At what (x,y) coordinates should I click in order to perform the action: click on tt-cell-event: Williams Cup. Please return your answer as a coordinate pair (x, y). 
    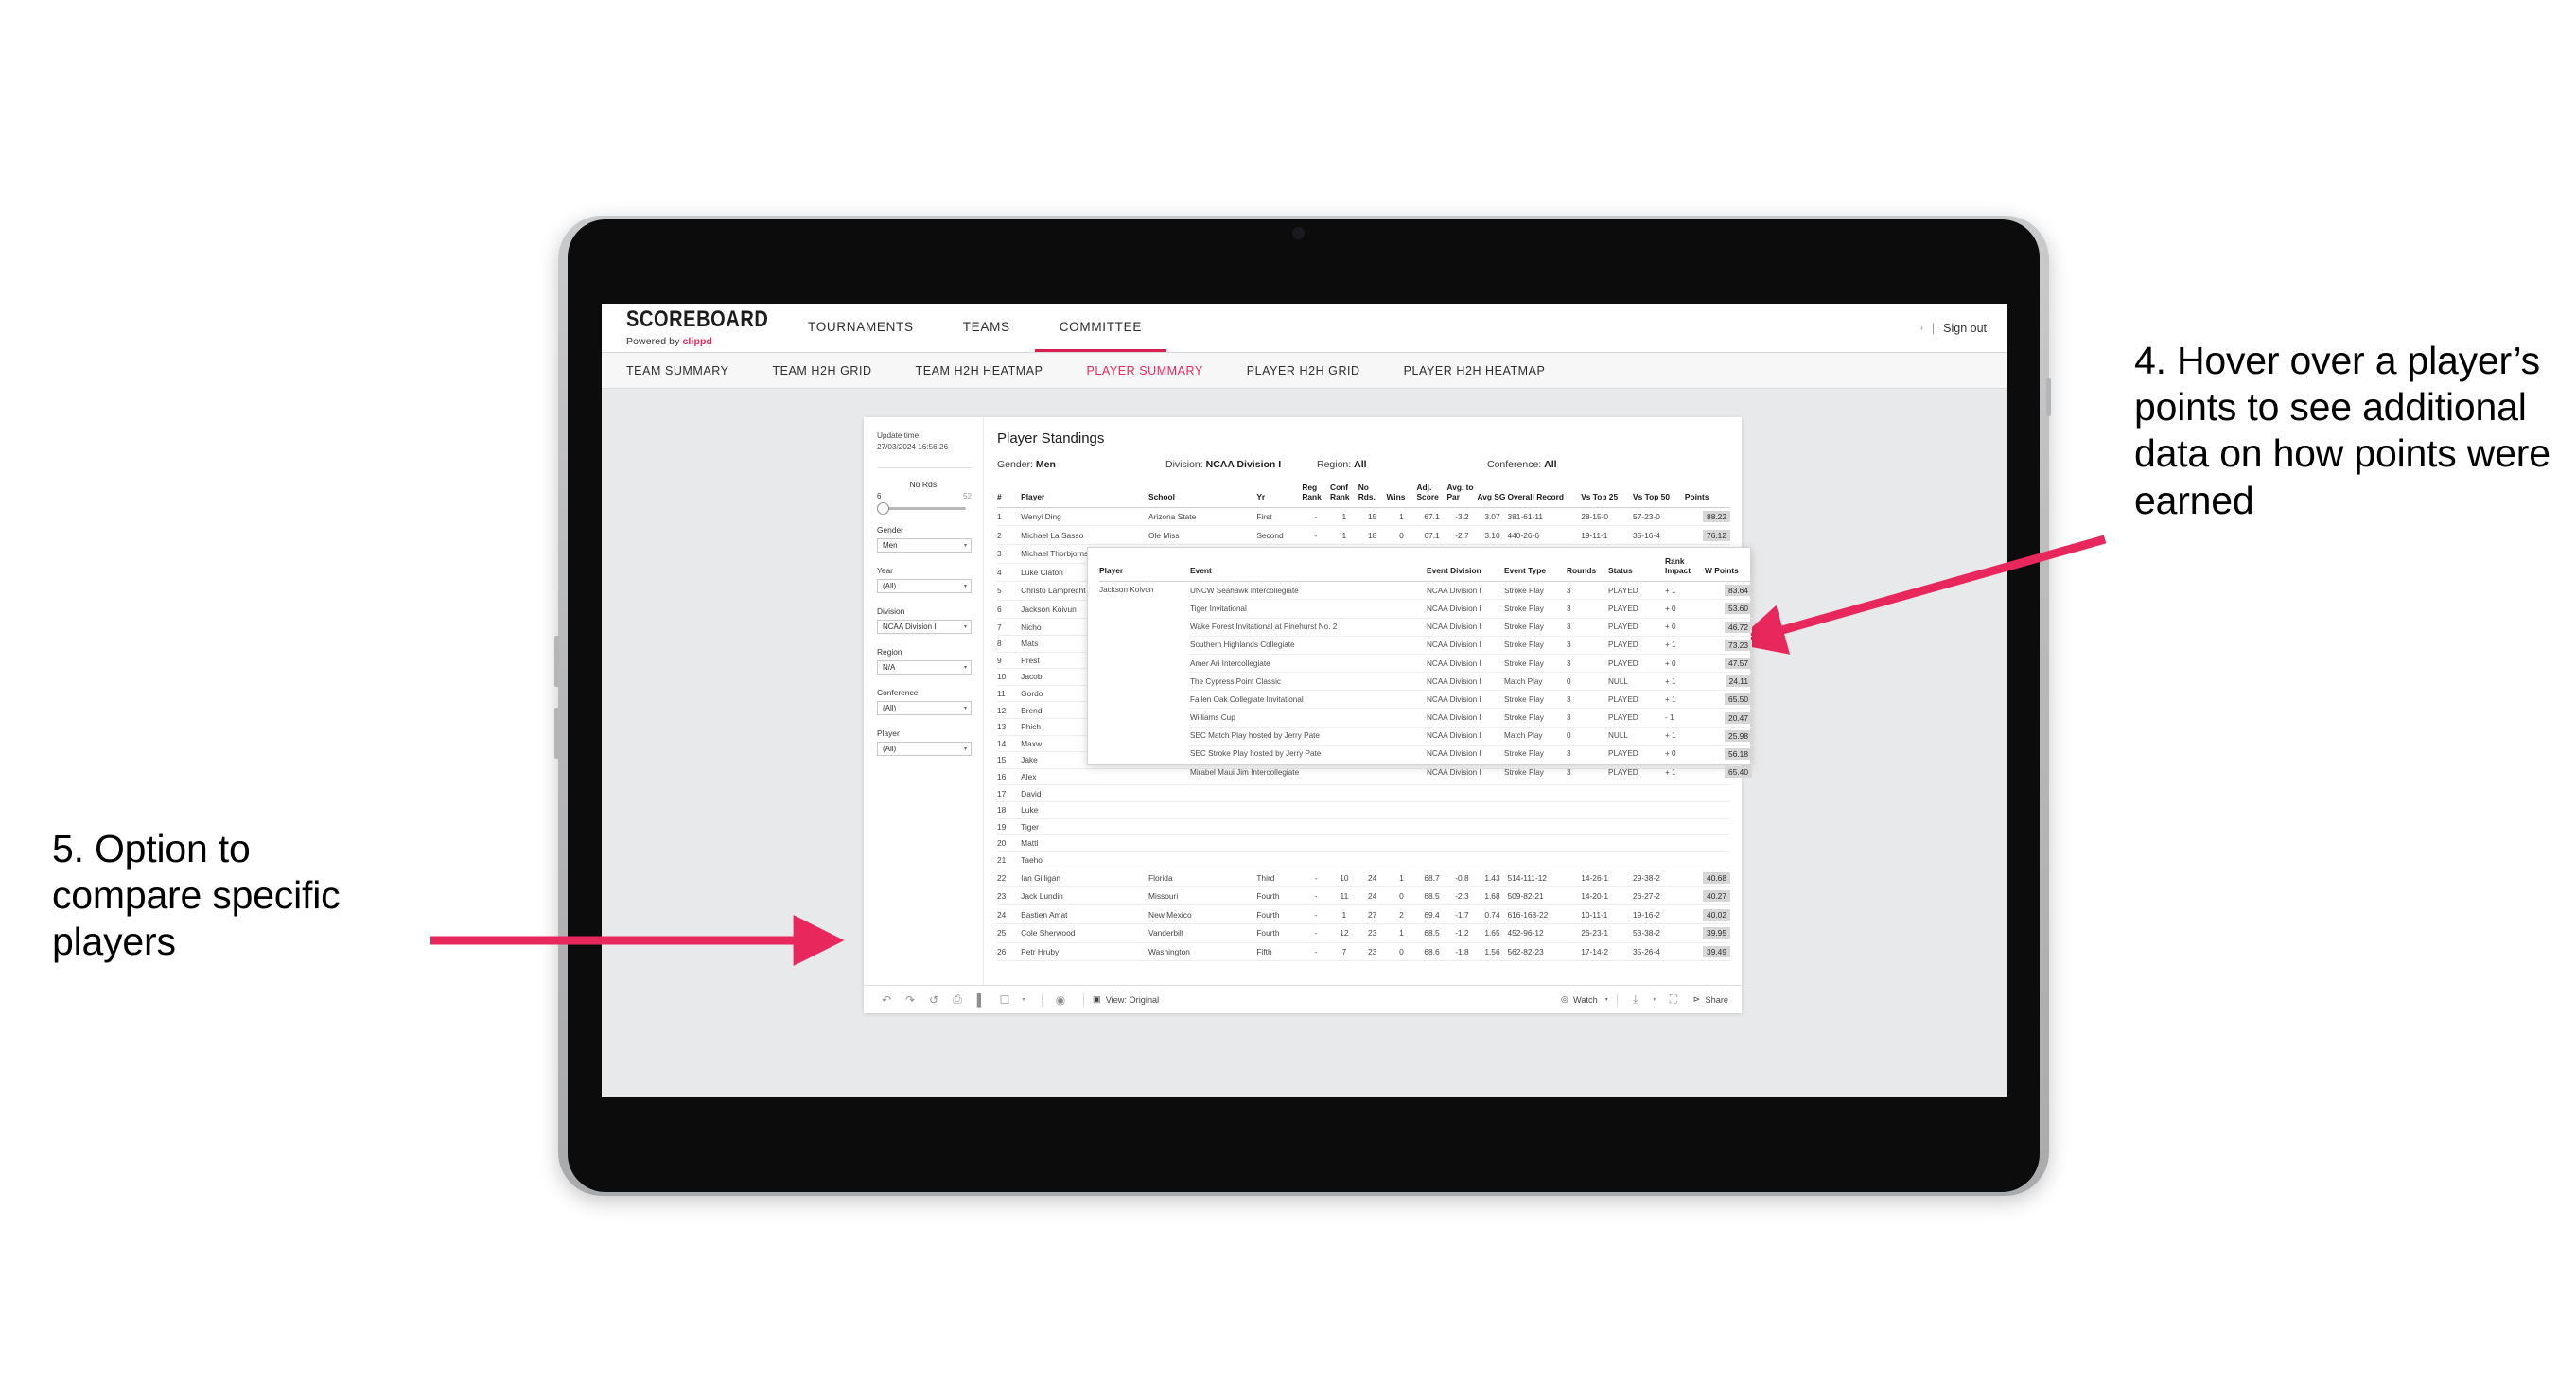
    Looking at the image, I should click on (1308, 718).